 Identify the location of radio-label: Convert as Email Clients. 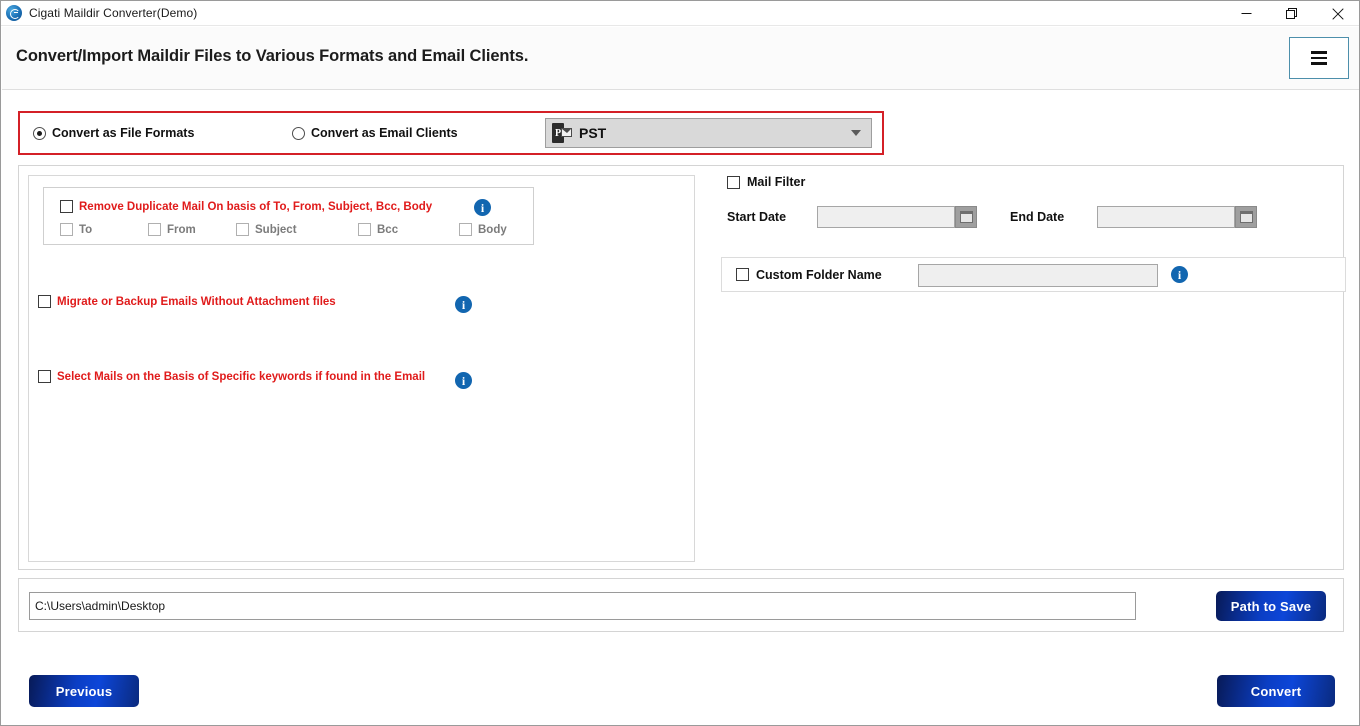
(384, 133).